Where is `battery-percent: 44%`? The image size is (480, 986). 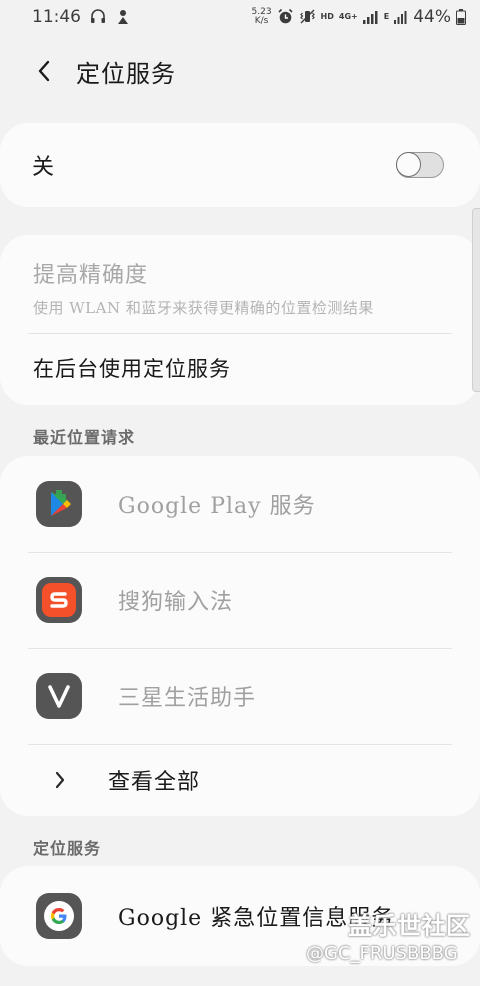
battery-percent: 44% is located at coordinates (432, 16).